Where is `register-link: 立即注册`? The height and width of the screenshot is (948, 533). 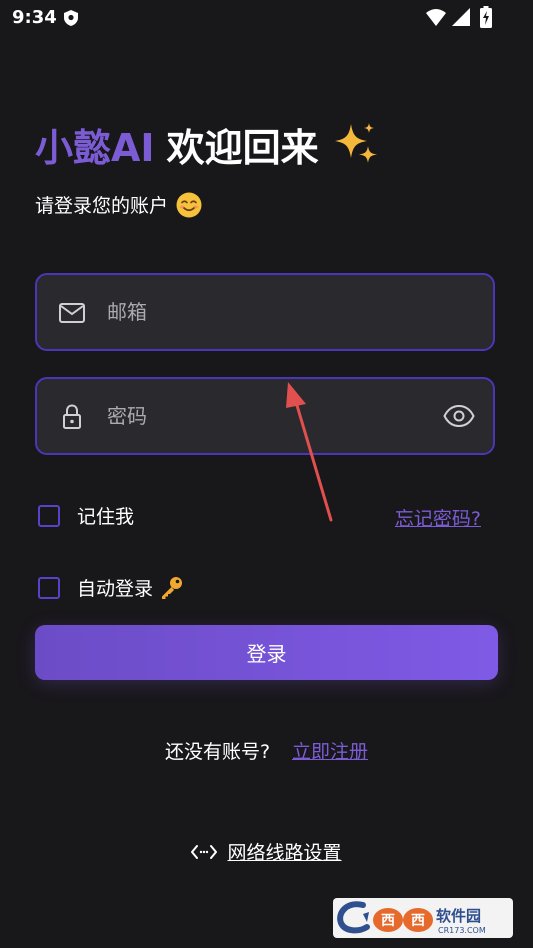 register-link: 立即注册 is located at coordinates (330, 750).